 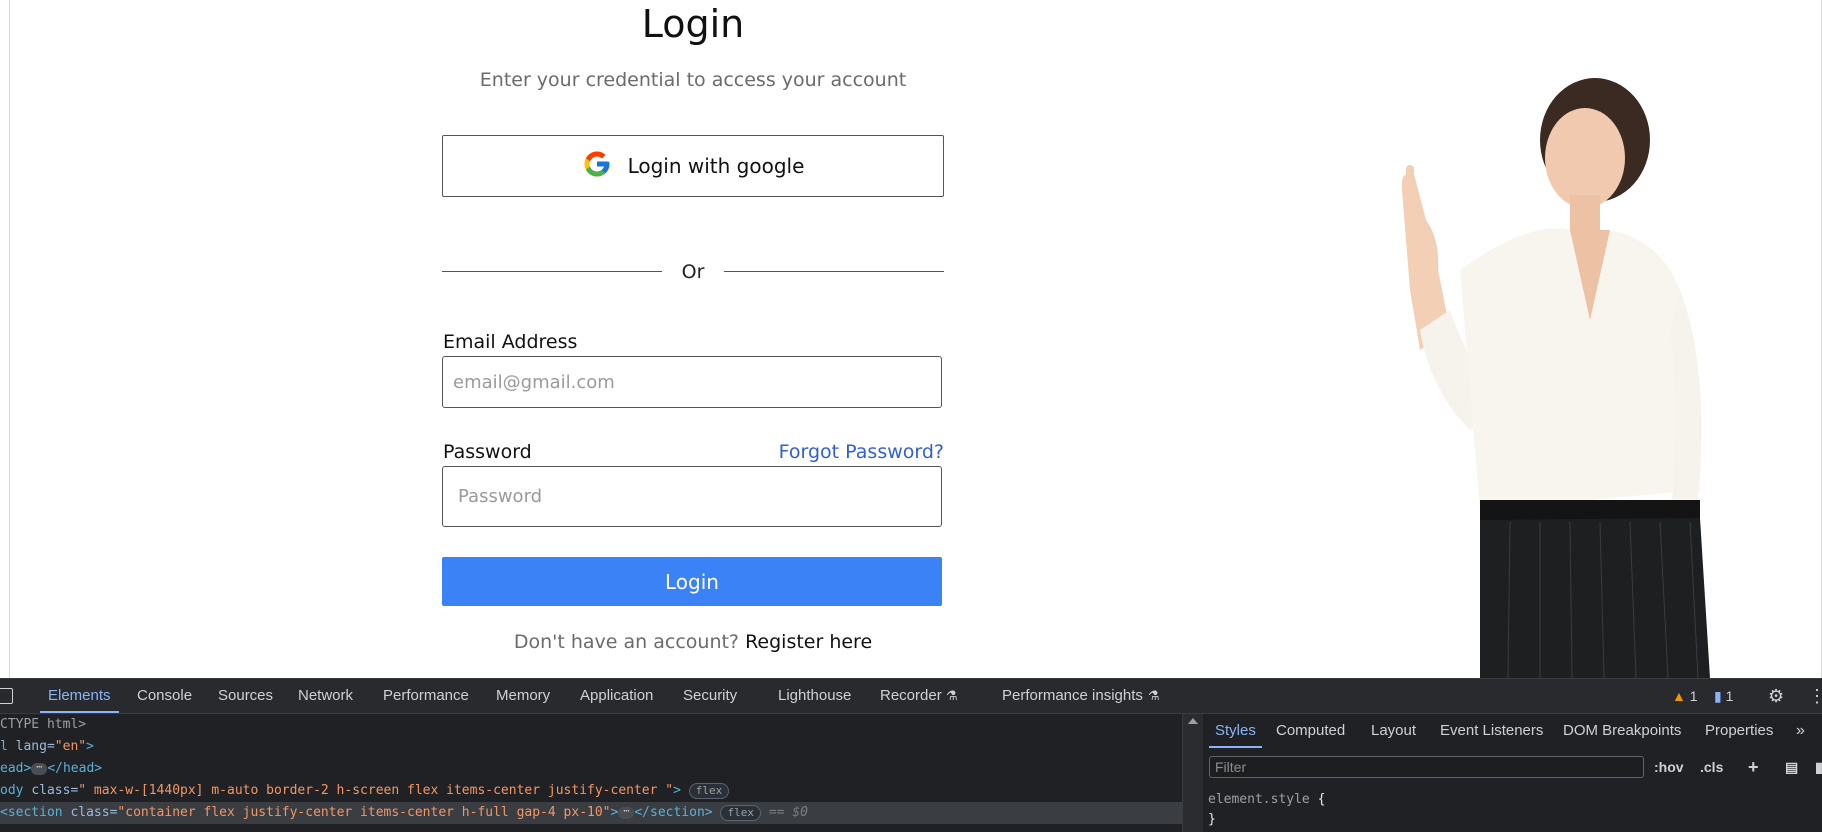 What do you see at coordinates (426, 696) in the screenshot?
I see `tab-performance: Performance` at bounding box center [426, 696].